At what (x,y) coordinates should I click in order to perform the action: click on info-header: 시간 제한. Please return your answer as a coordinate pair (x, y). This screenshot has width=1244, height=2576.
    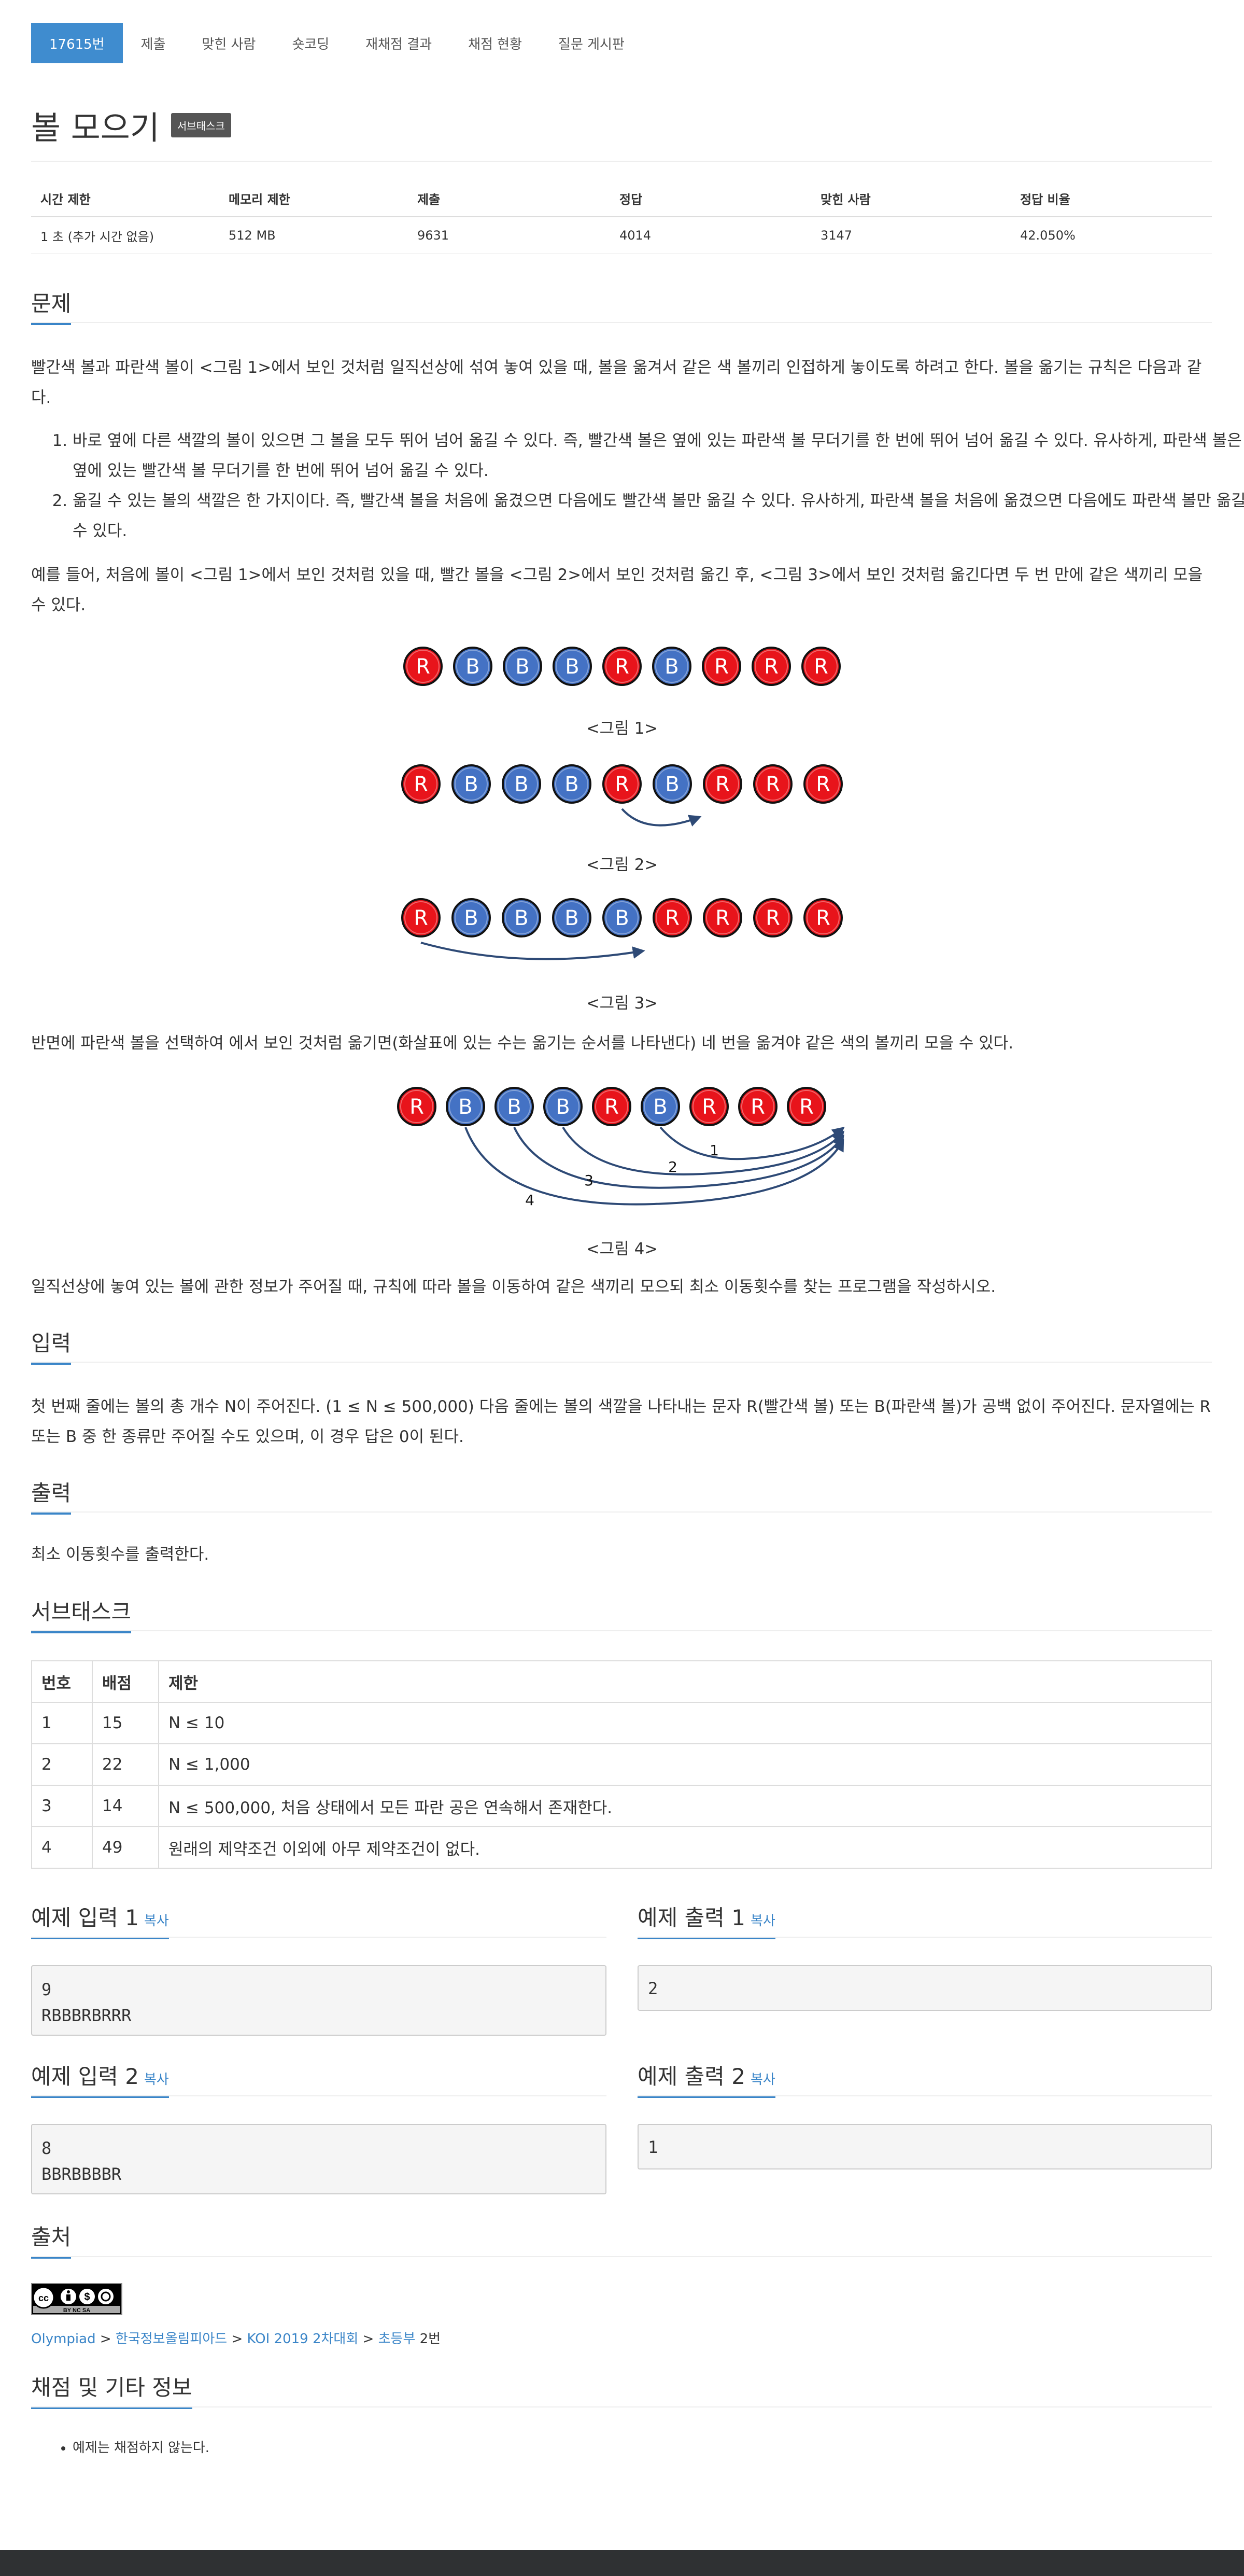
    Looking at the image, I should click on (125, 198).